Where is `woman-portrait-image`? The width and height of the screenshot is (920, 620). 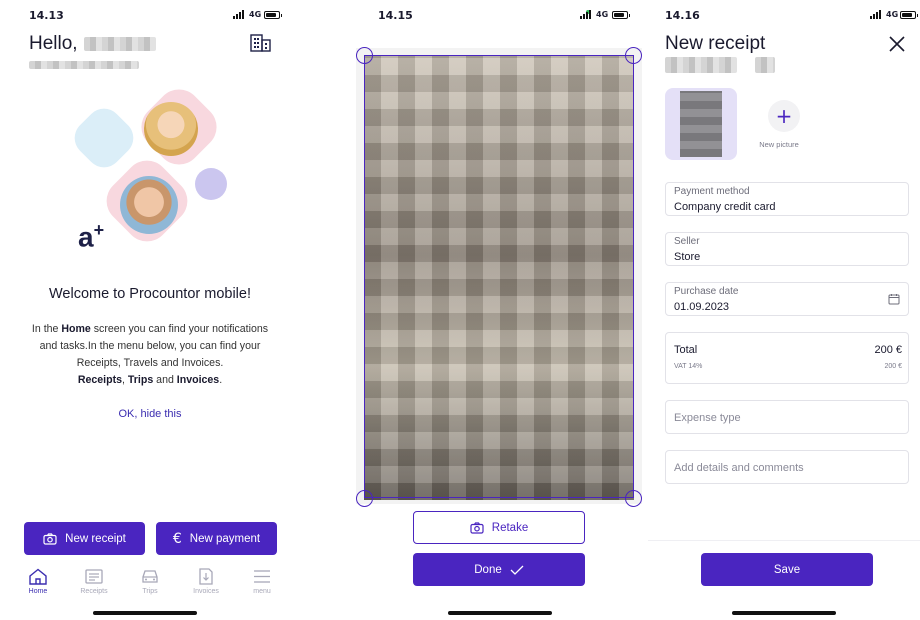 woman-portrait-image is located at coordinates (171, 129).